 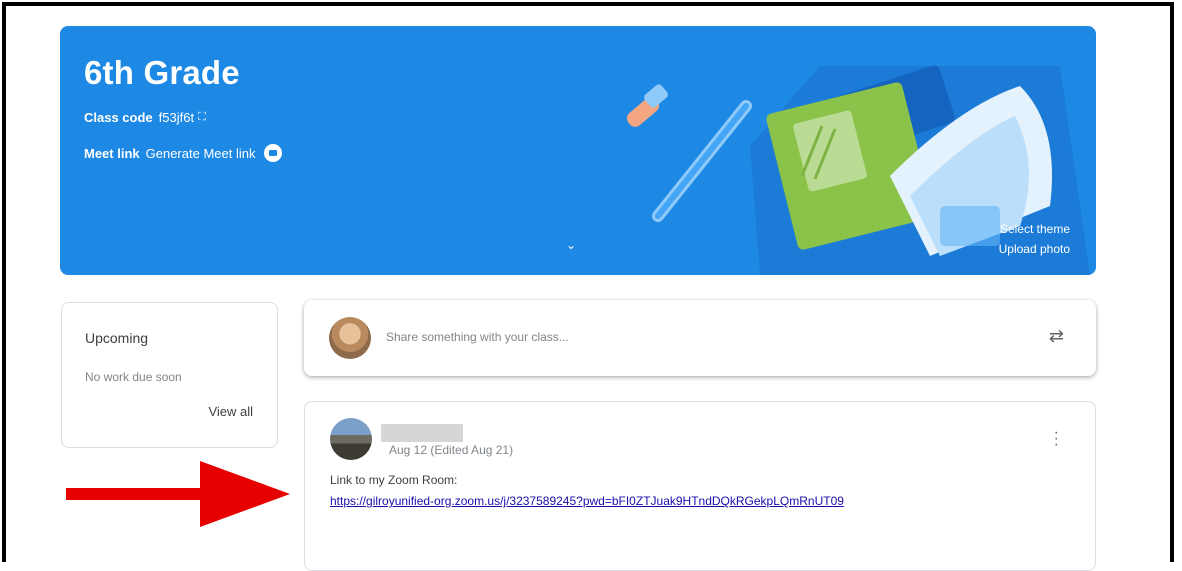 I want to click on generate-meet-link: Generate Meet link, so click(x=201, y=153).